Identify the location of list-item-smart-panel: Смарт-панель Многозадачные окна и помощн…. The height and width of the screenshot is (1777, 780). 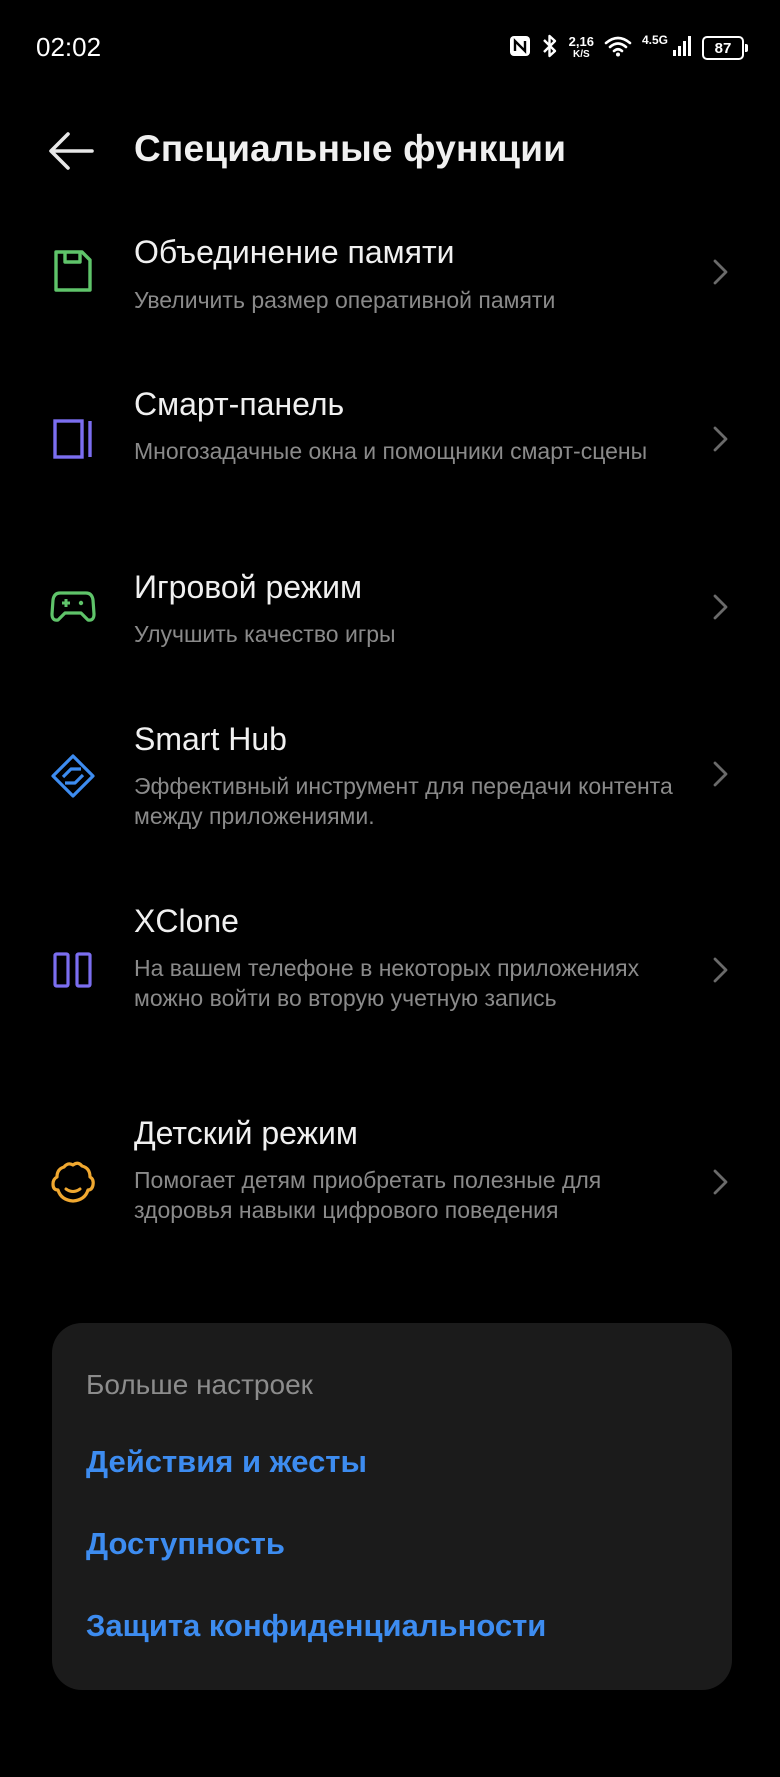
(390, 437).